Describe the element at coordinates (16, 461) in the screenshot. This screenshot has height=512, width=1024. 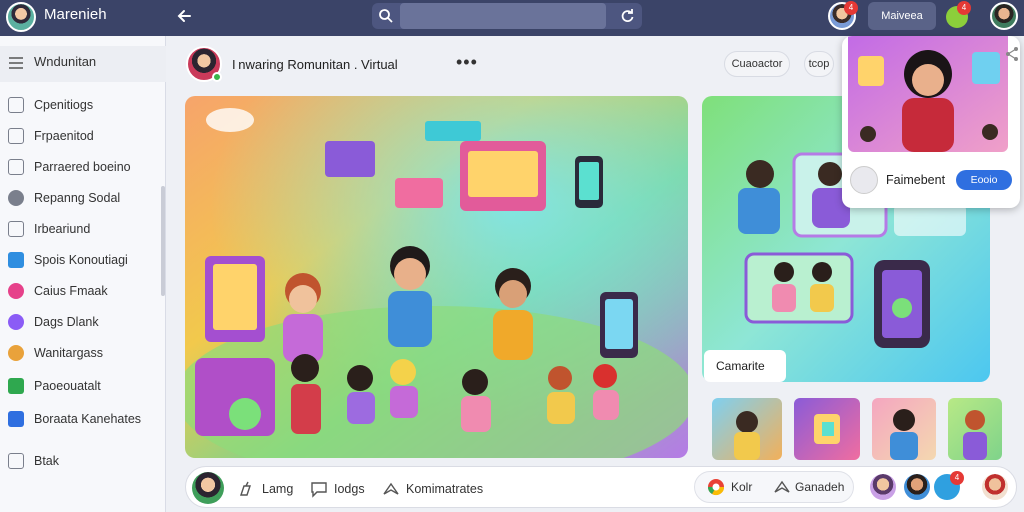
I see `thumbs-up-icon` at that location.